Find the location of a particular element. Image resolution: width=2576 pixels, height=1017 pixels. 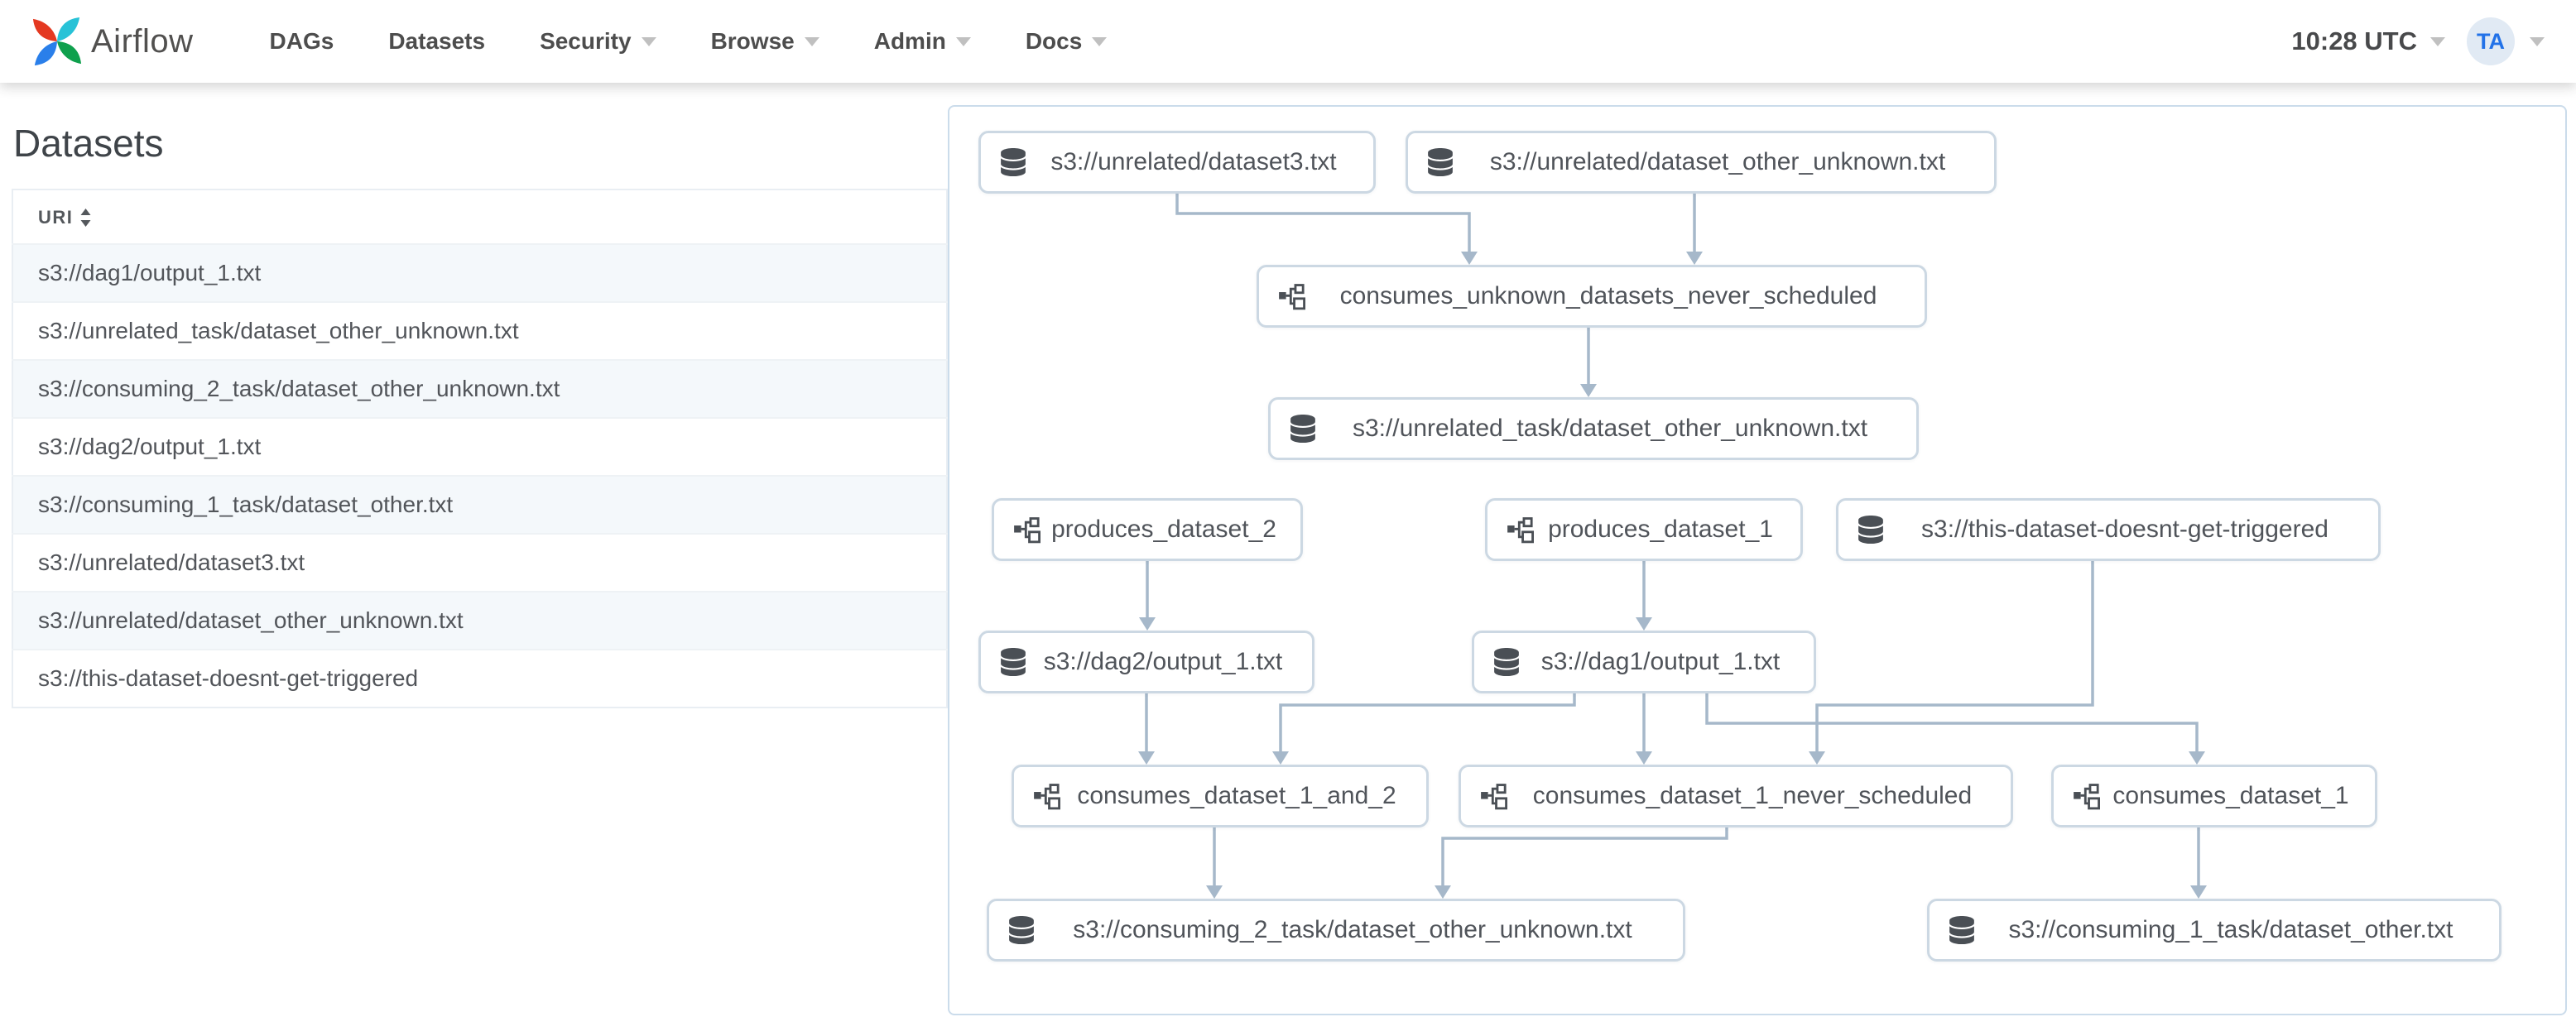

dataset-uri-cell: s3://dag1/output_1.txt is located at coordinates (479, 272).